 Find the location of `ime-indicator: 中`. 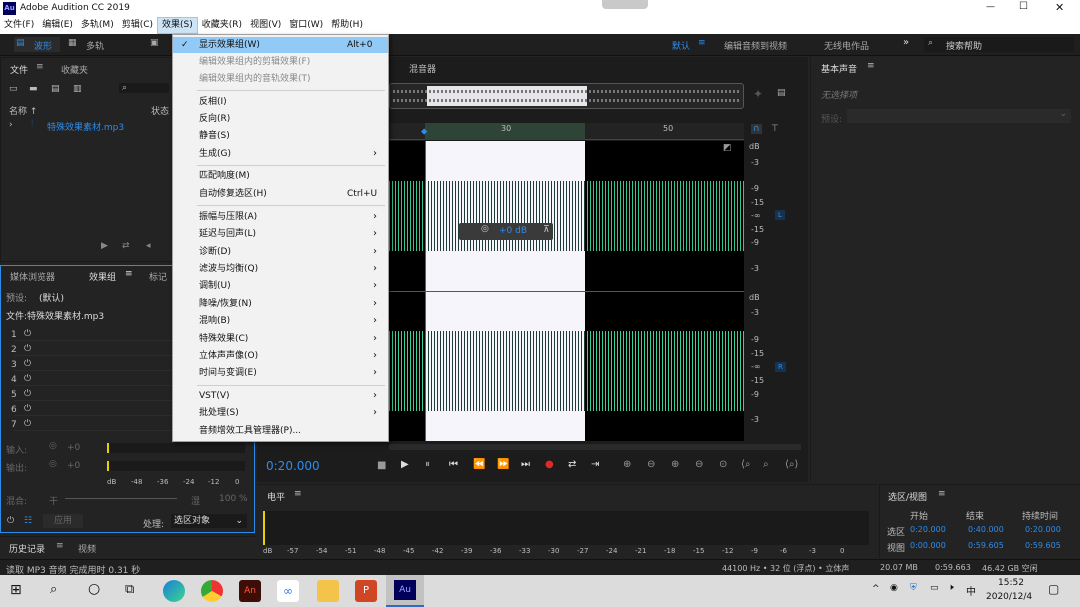

ime-indicator: 中 is located at coordinates (971, 590).